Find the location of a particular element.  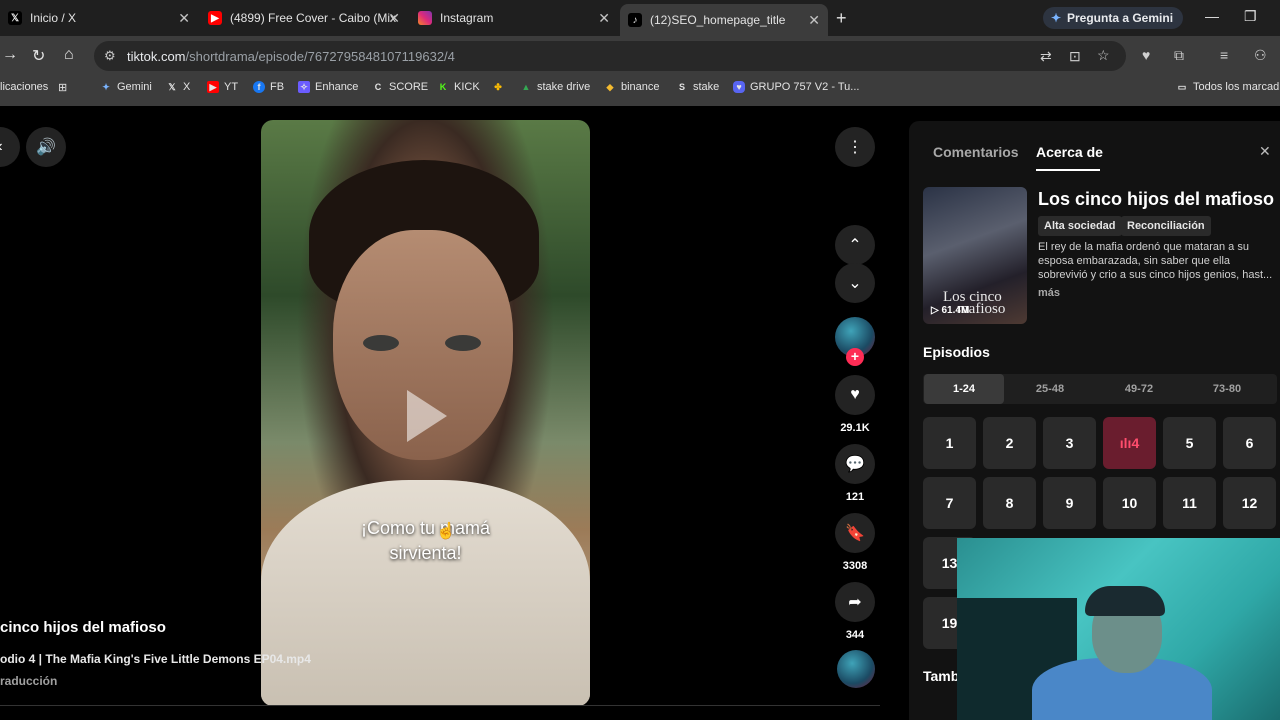

bookmark-score: C SCORE is located at coordinates (400, 87).